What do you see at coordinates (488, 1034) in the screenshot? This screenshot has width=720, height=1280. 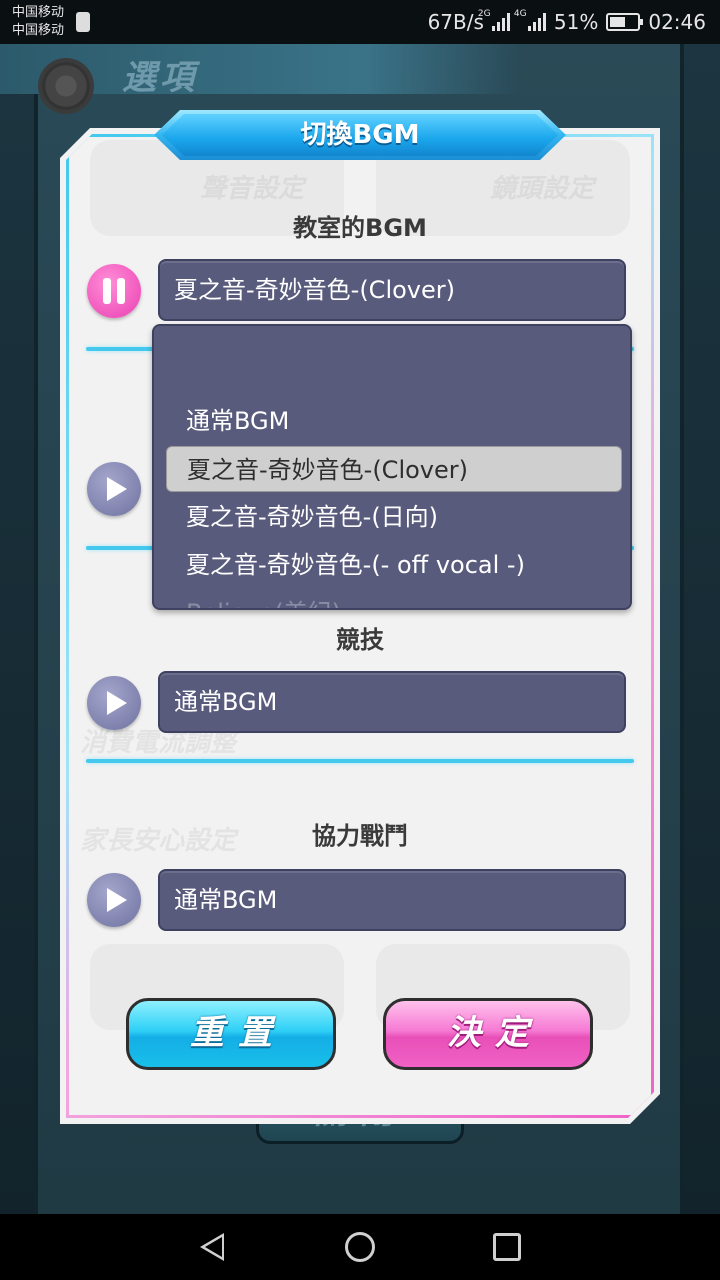 I see `confirm-button: 決定` at bounding box center [488, 1034].